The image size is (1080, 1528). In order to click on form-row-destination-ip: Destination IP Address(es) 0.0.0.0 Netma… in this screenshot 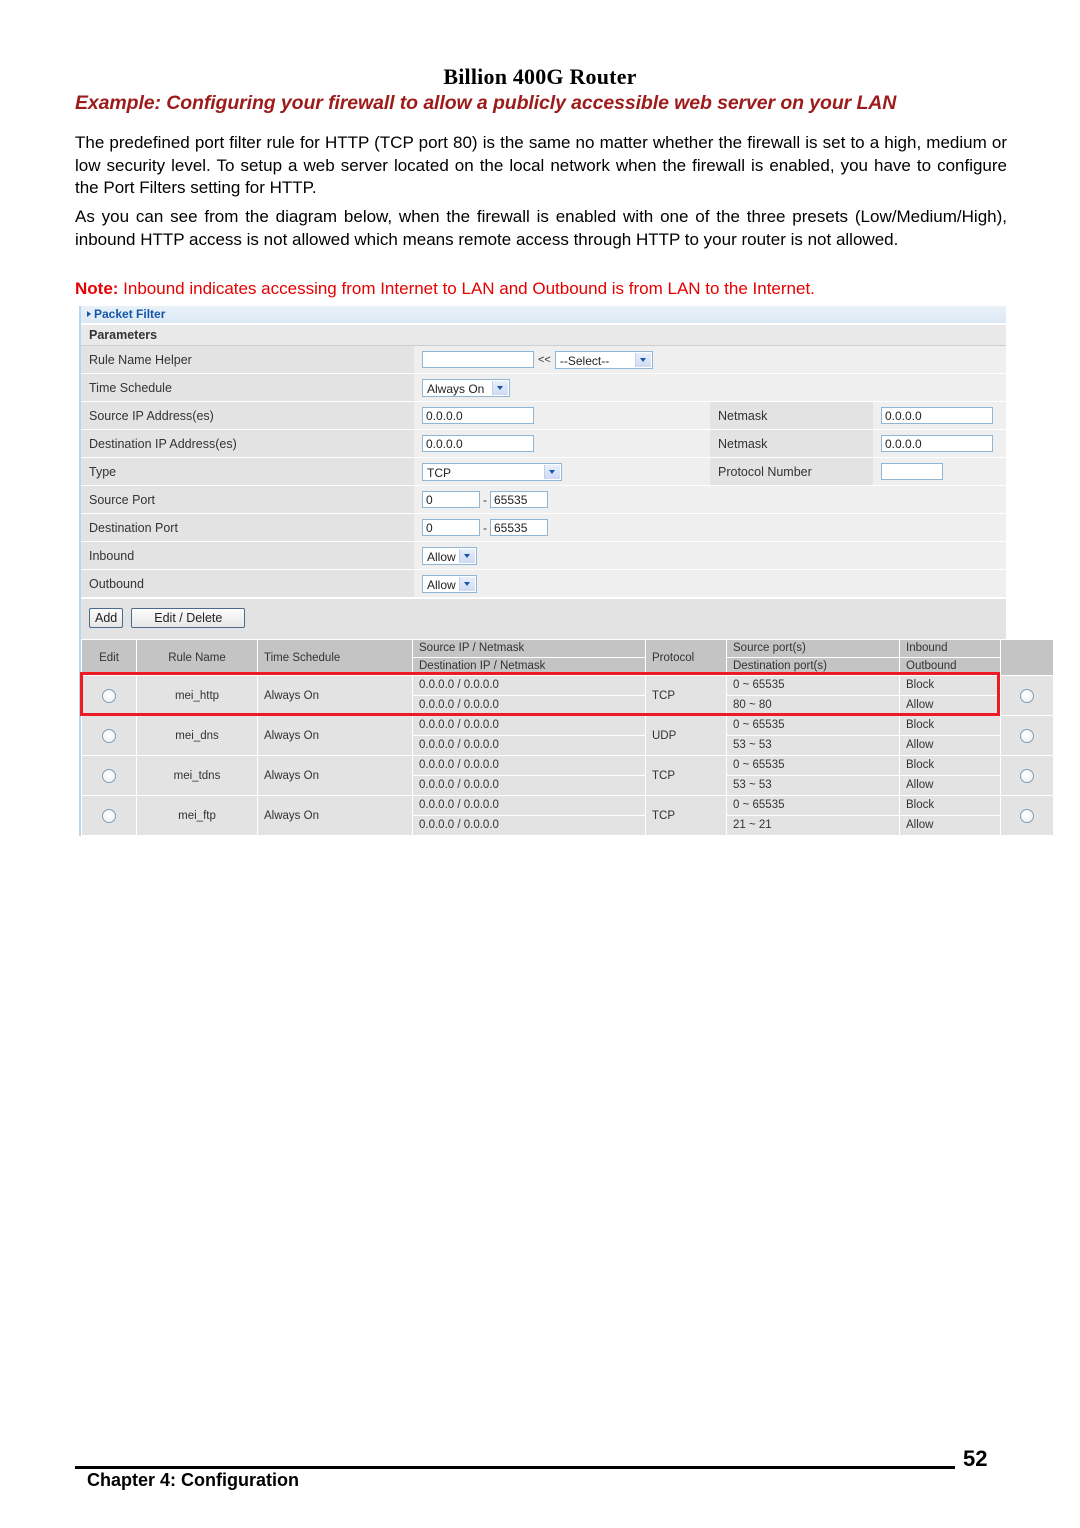, I will do `click(543, 443)`.